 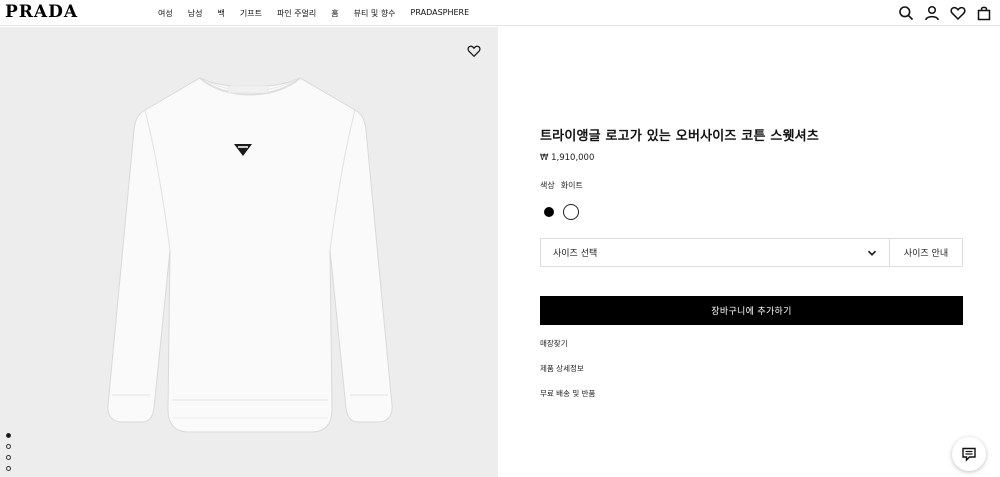 I want to click on size-select: 사이즈 선택, so click(x=715, y=252).